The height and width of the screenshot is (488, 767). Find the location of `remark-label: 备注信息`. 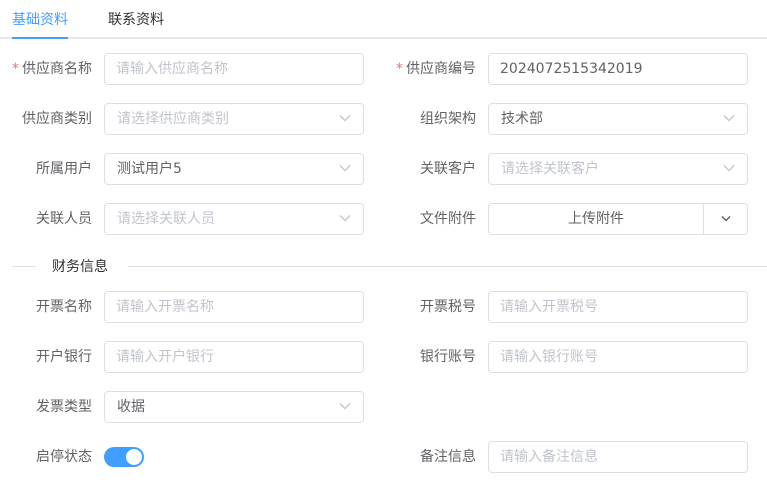

remark-label: 备注信息 is located at coordinates (448, 457).